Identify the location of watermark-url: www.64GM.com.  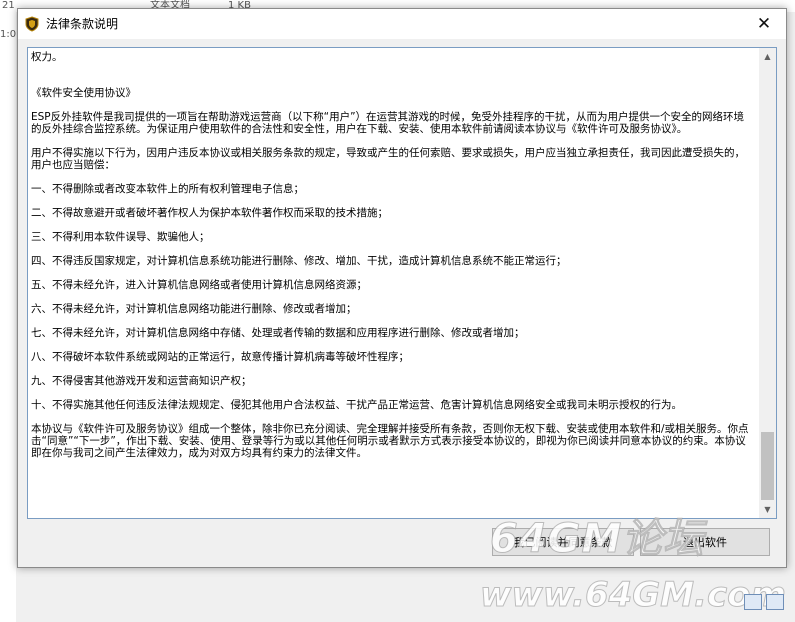
(633, 595).